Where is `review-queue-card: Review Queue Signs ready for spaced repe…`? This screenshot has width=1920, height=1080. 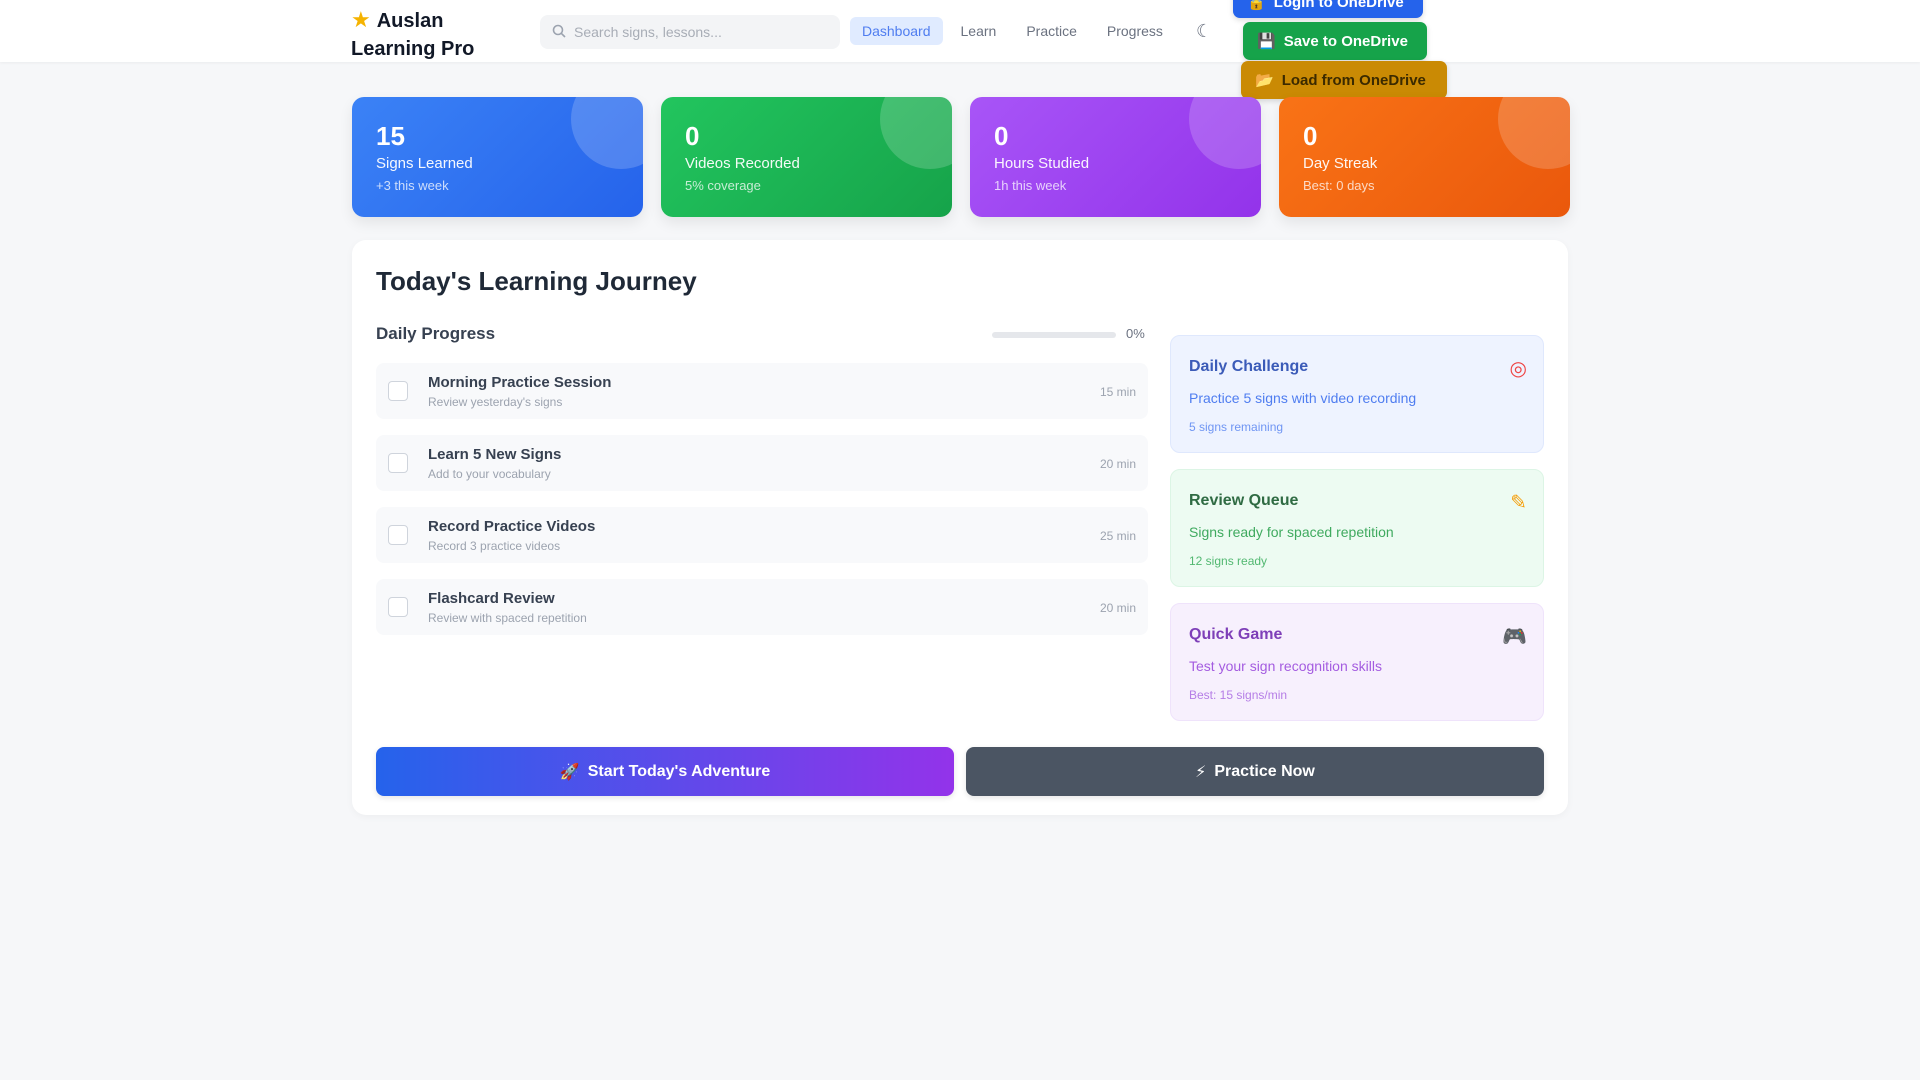 review-queue-card: Review Queue Signs ready for spaced repe… is located at coordinates (1357, 528).